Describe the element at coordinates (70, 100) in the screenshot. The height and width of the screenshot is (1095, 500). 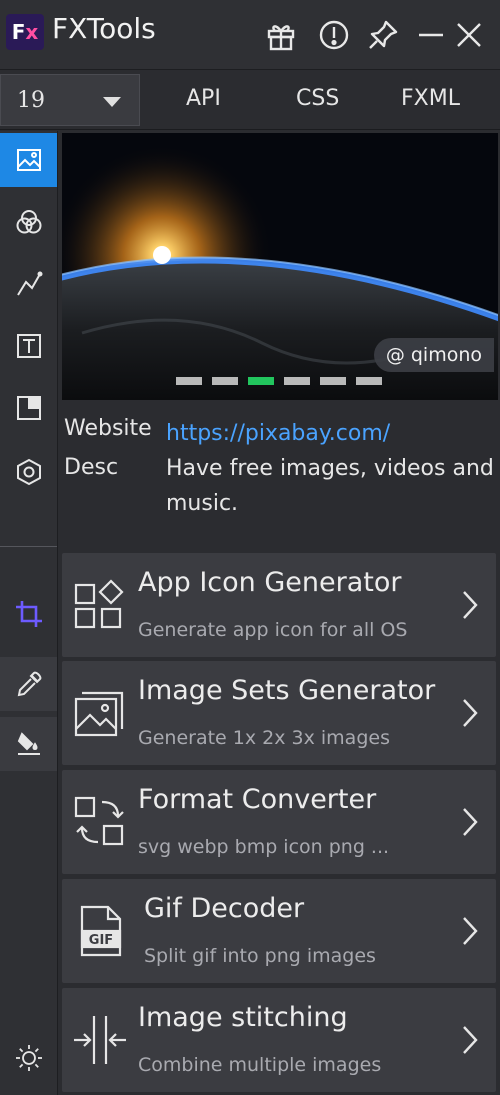
I see `version-select: 19` at that location.